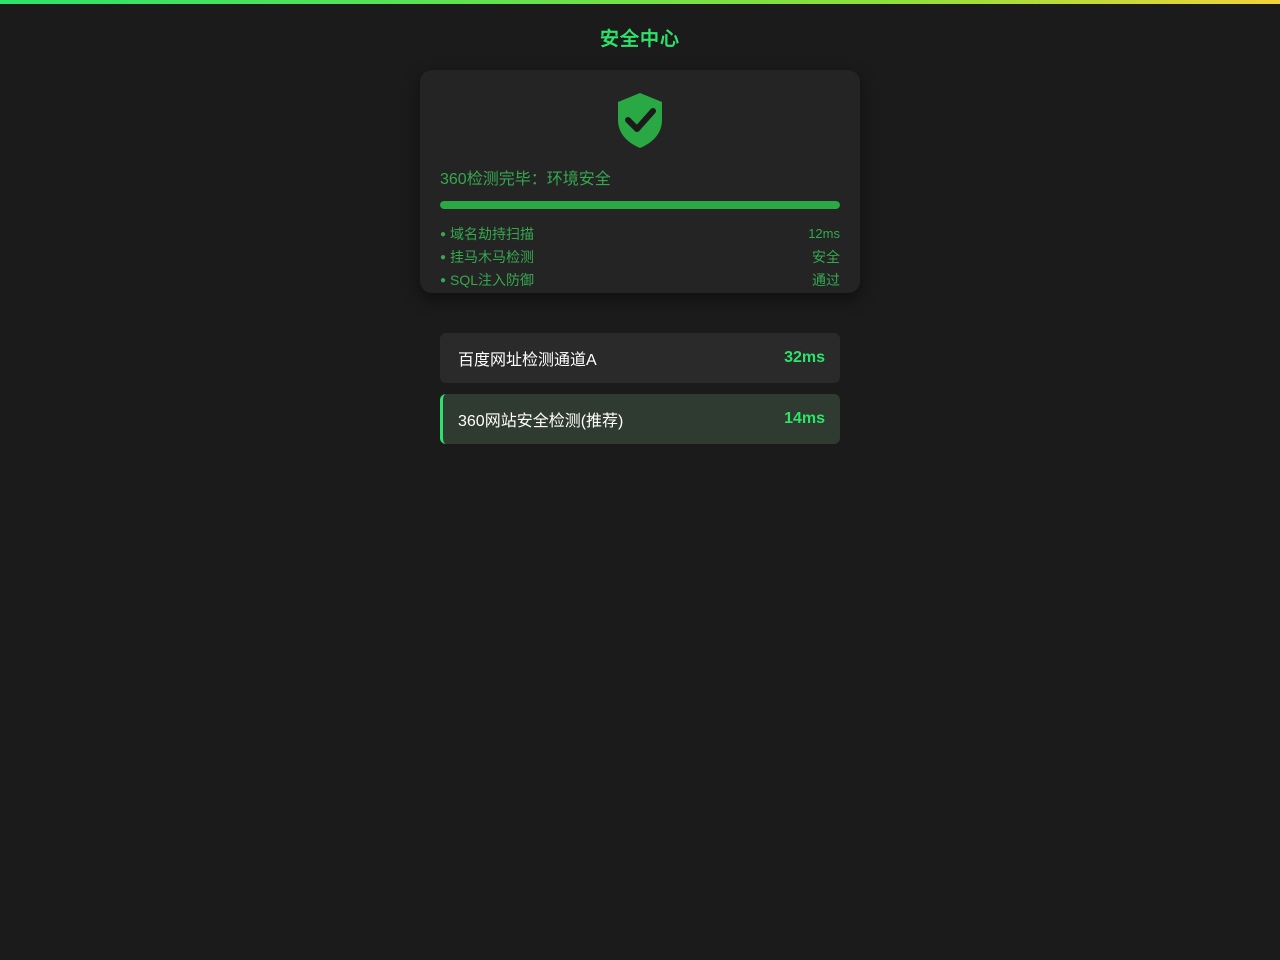 The height and width of the screenshot is (960, 1280). I want to click on check-item: ● SQL注入防御 通过, so click(640, 279).